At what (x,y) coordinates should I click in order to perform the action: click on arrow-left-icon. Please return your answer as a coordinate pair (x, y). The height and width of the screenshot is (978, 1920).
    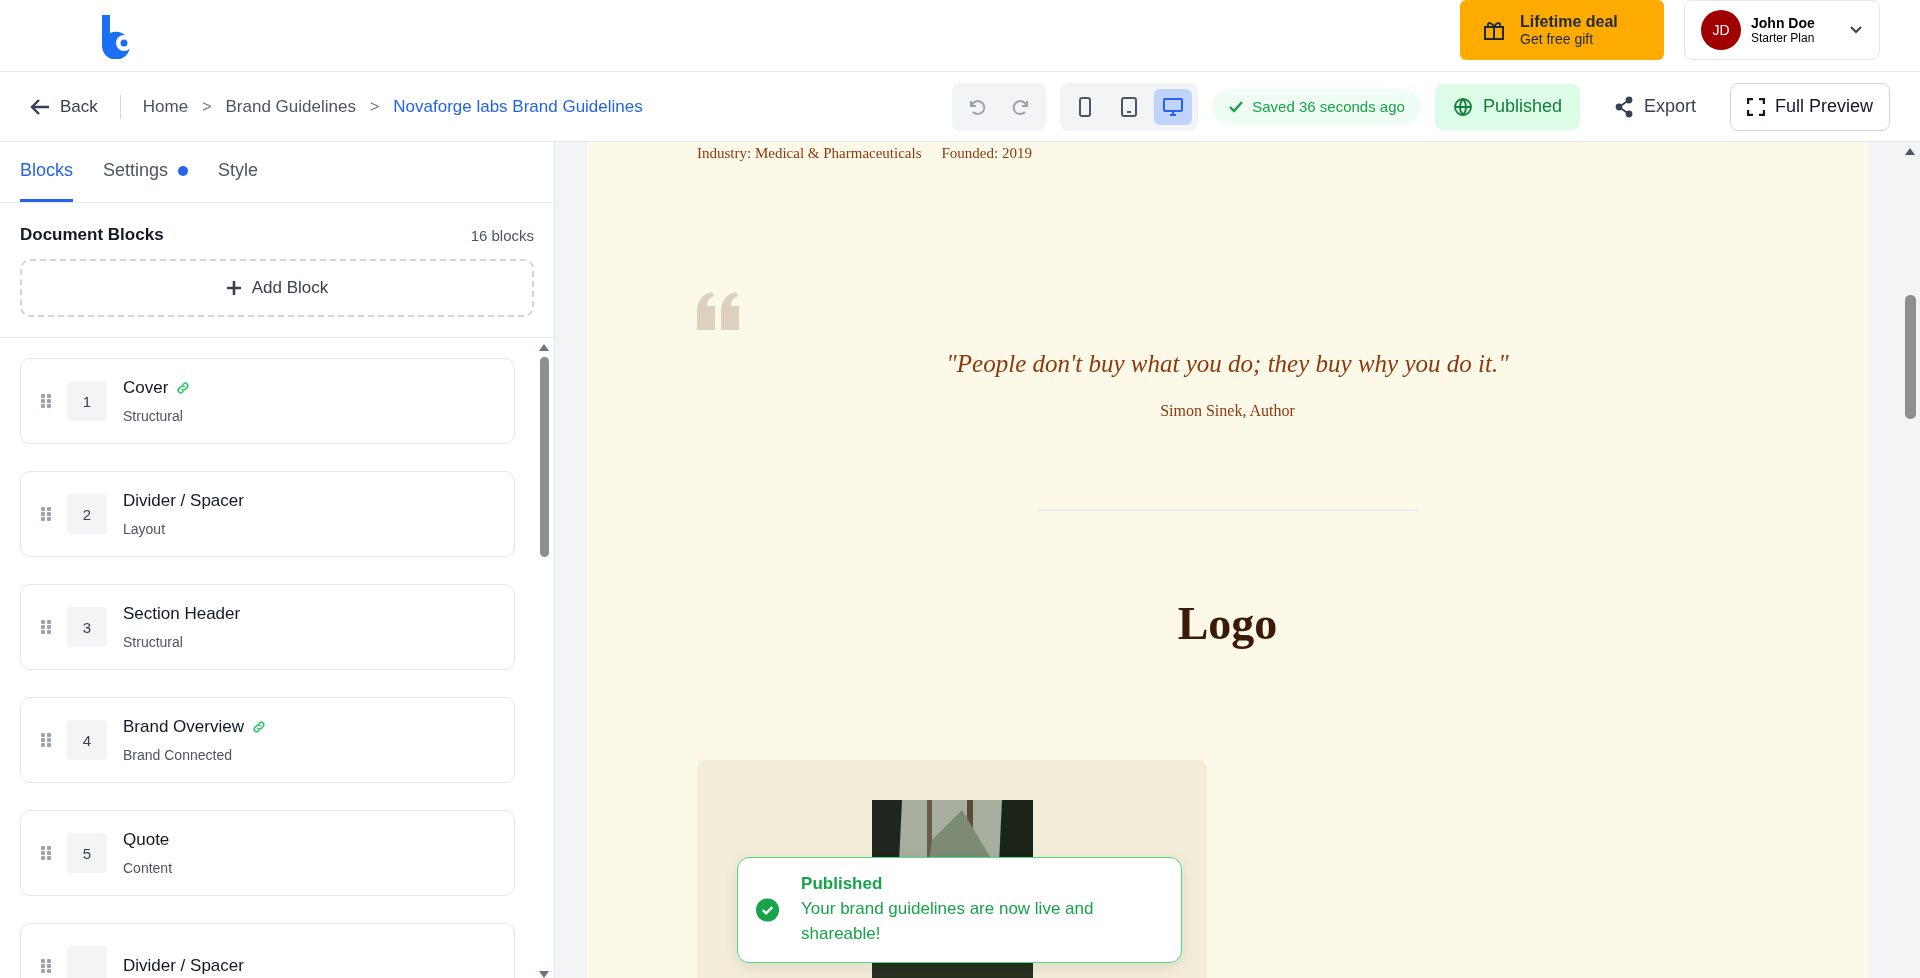
    Looking at the image, I should click on (40, 106).